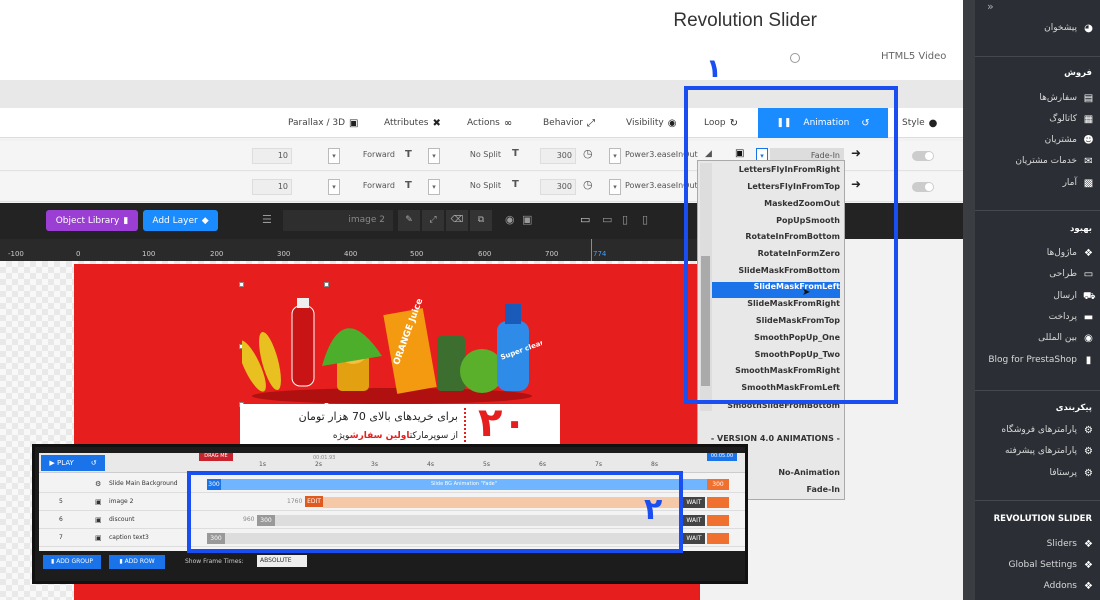  I want to click on collapse-icon: », so click(990, 6).